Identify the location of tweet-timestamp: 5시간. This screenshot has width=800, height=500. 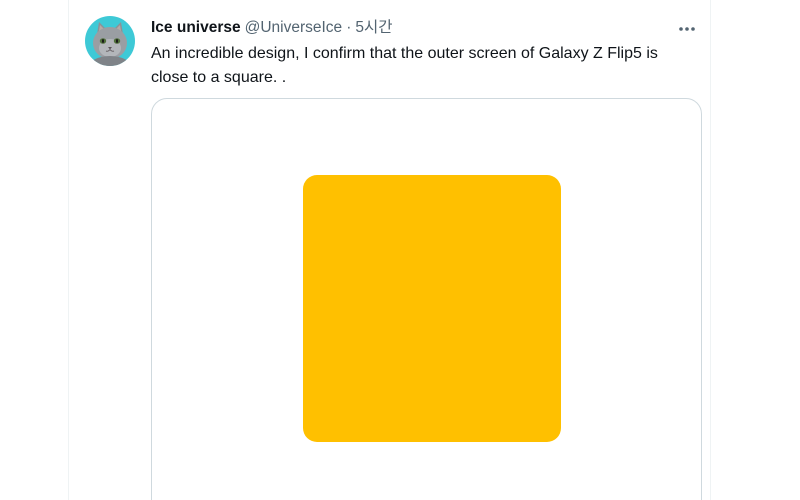
(373, 28).